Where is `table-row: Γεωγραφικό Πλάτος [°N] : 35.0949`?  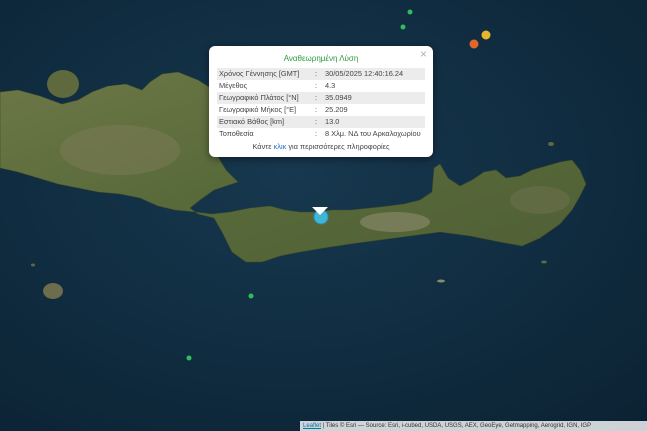 table-row: Γεωγραφικό Πλάτος [°N] : 35.0949 is located at coordinates (321, 98).